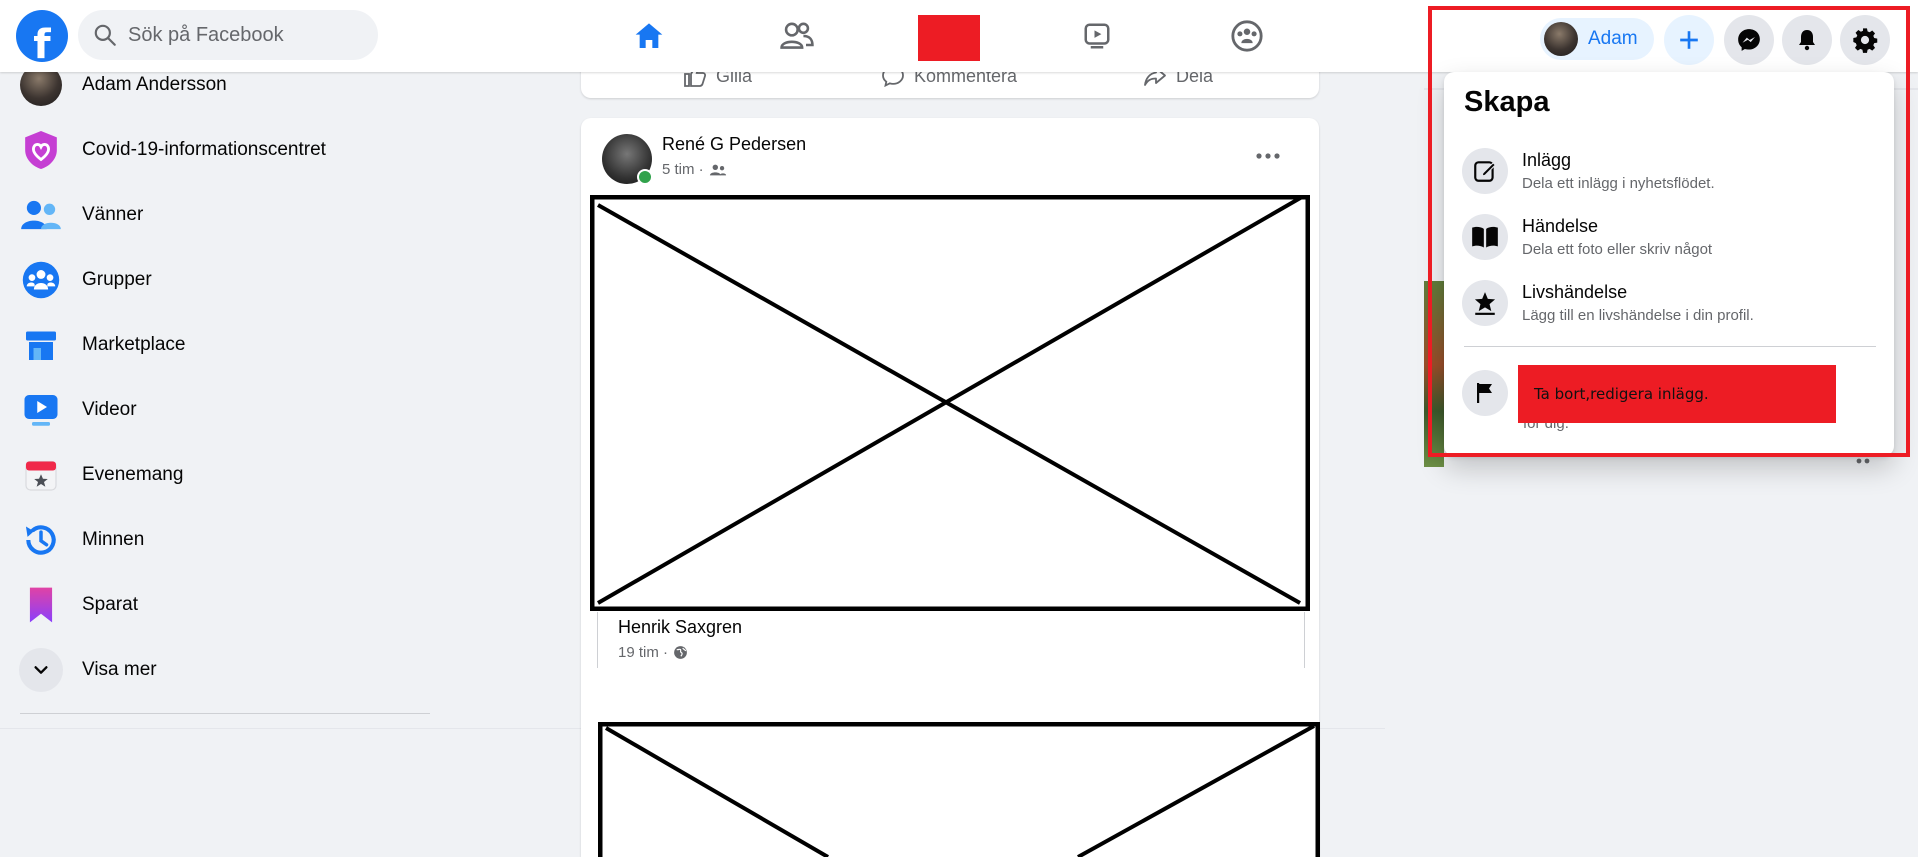 Image resolution: width=1918 pixels, height=857 pixels. What do you see at coordinates (1434, 374) in the screenshot?
I see `contact-photo-peek` at bounding box center [1434, 374].